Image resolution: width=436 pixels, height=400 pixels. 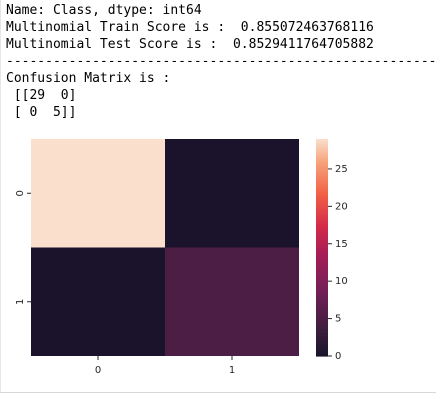 What do you see at coordinates (218, 392) in the screenshot?
I see `cell-divider` at bounding box center [218, 392].